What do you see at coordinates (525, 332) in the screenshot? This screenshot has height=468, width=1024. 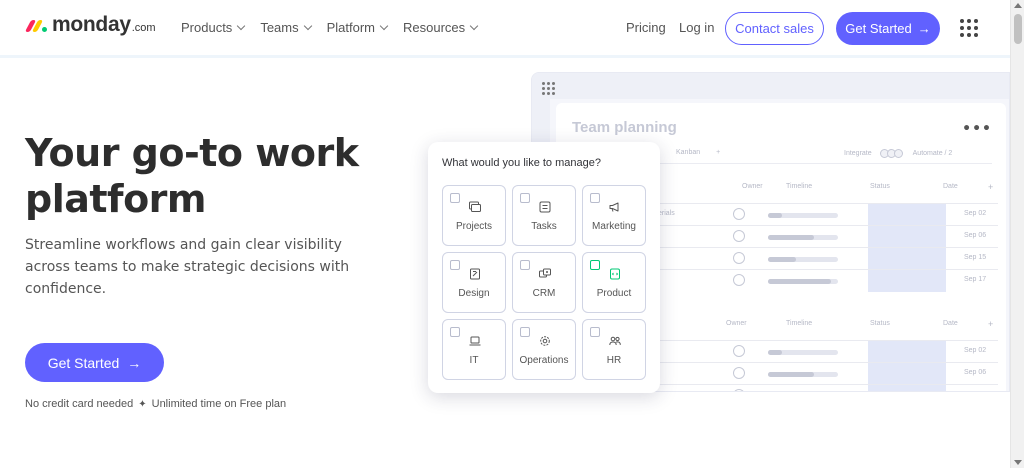 I see `operations-checkbox` at bounding box center [525, 332].